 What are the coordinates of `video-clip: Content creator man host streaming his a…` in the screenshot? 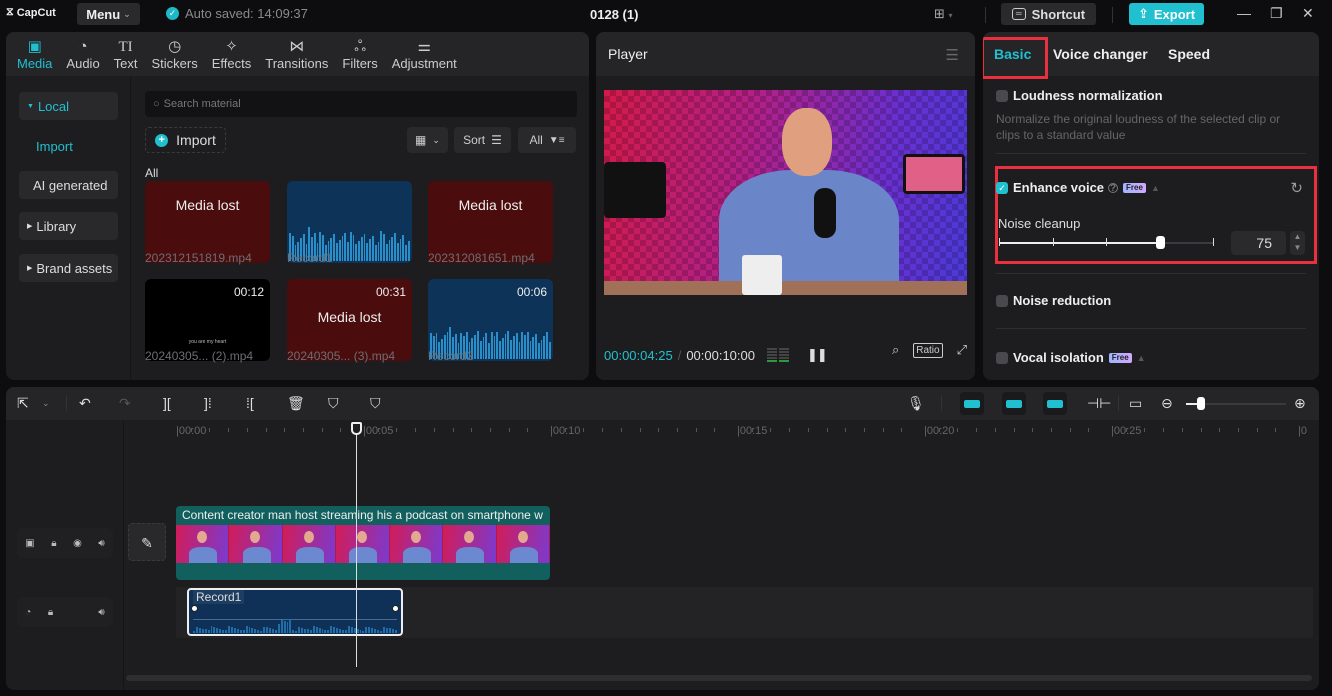 It's located at (363, 543).